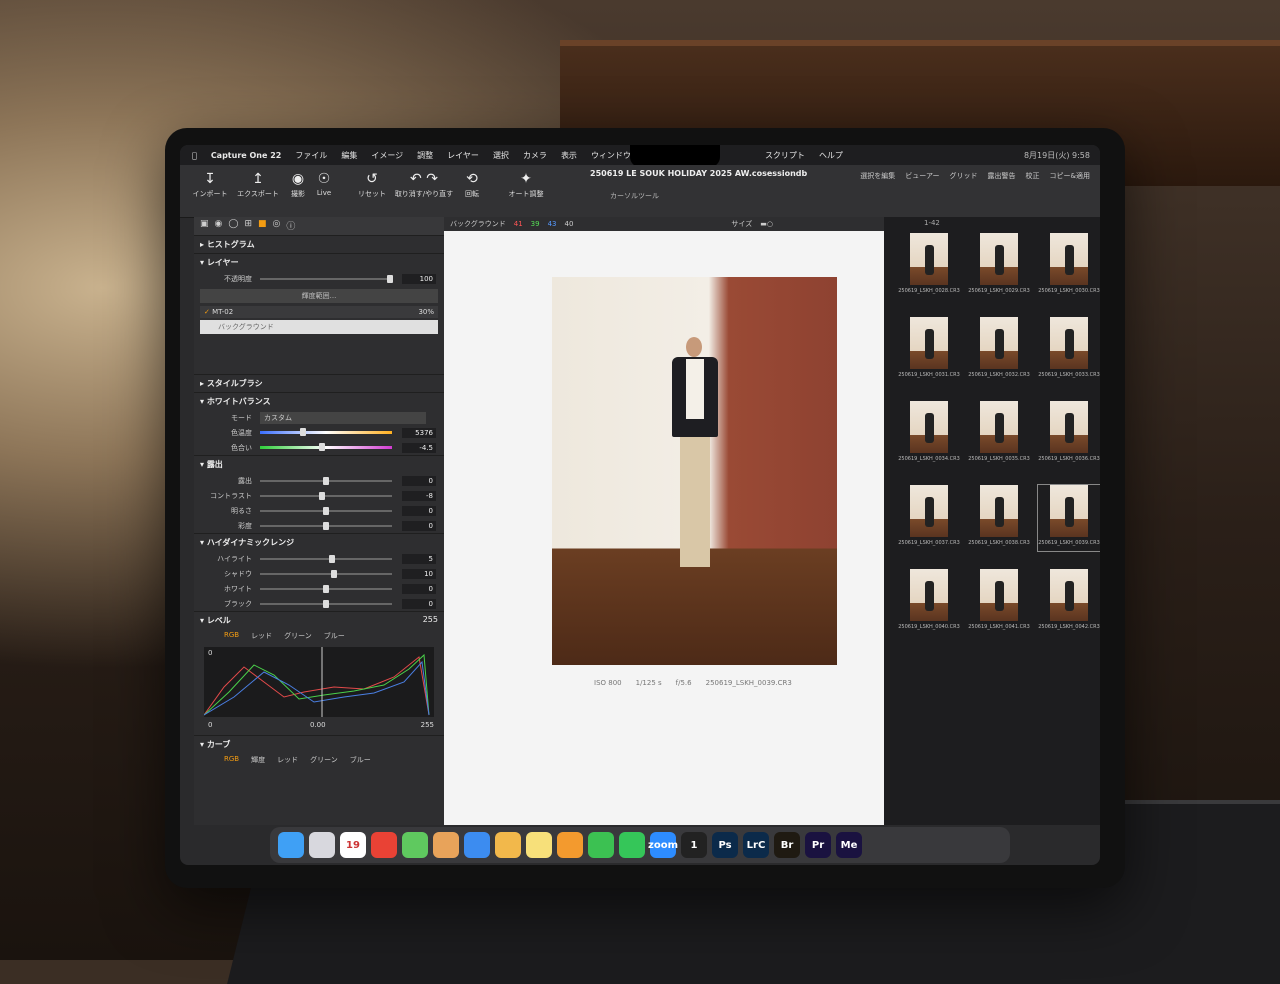 The width and height of the screenshot is (1280, 984). I want to click on exposure-warning-button: 露出警告, so click(1002, 176).